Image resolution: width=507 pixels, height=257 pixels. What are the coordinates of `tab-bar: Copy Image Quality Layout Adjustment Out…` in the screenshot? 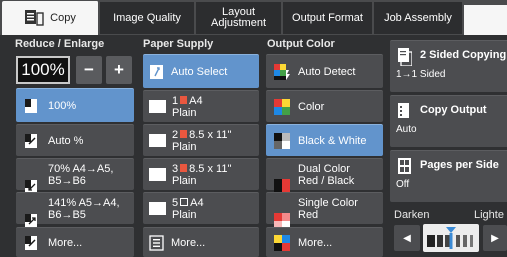 It's located at (253, 17).